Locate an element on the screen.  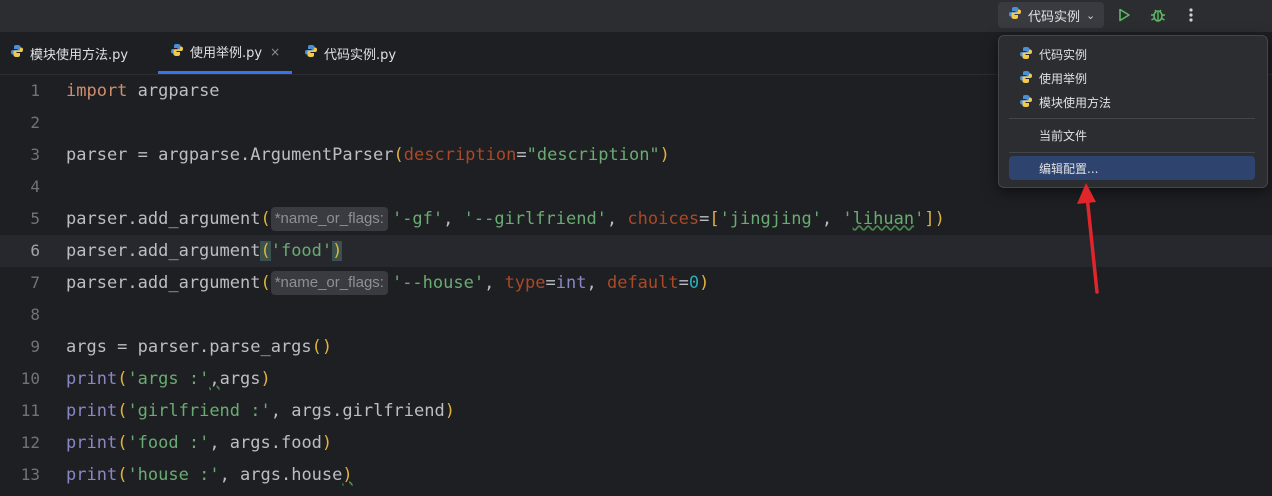
annotation-arrow-icon is located at coordinates (1088, 238).